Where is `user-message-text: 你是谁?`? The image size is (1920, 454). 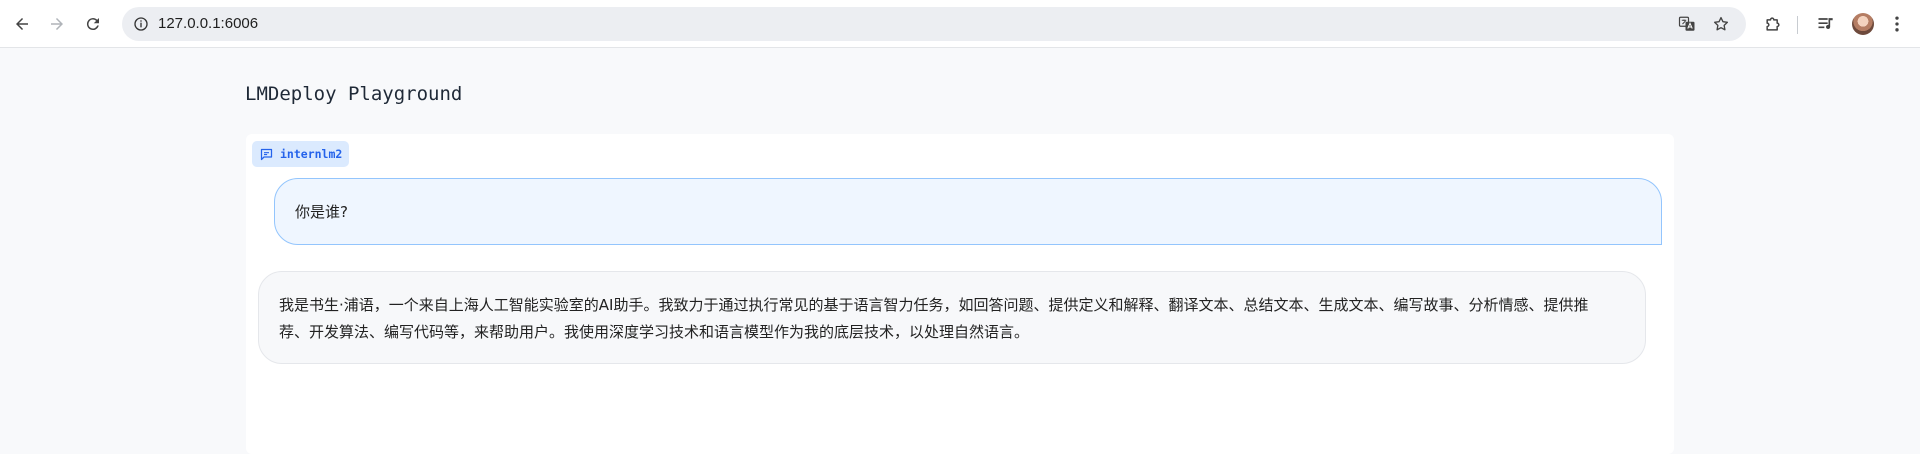
user-message-text: 你是谁? is located at coordinates (321, 212).